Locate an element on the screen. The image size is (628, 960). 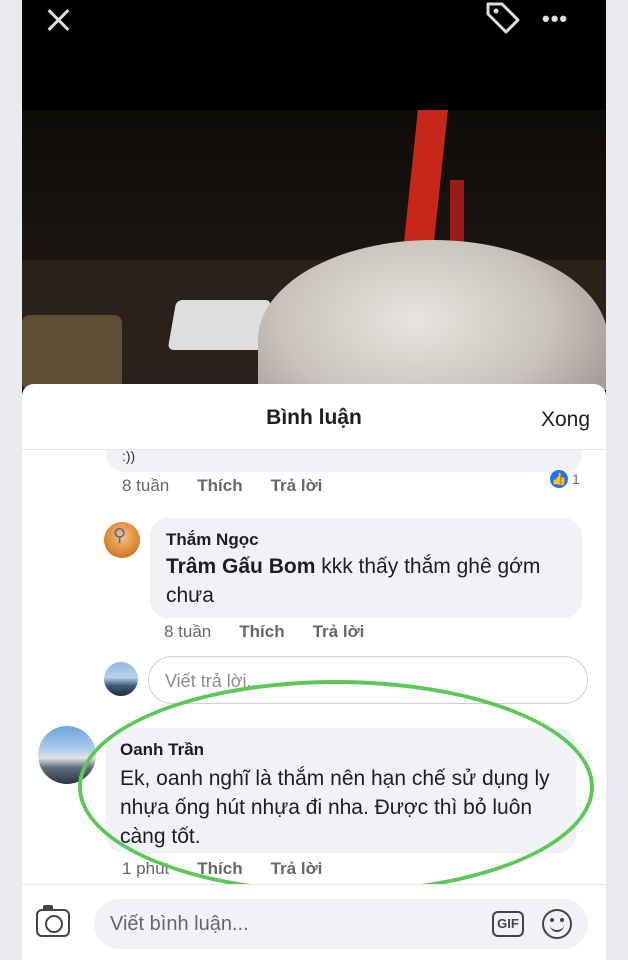
photo-top-bar: ••• is located at coordinates (314, 55).